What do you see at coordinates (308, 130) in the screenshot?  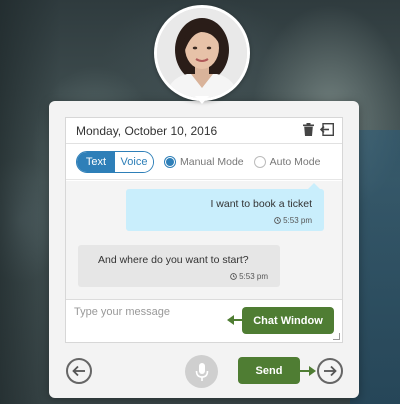 I see `trash-icon` at bounding box center [308, 130].